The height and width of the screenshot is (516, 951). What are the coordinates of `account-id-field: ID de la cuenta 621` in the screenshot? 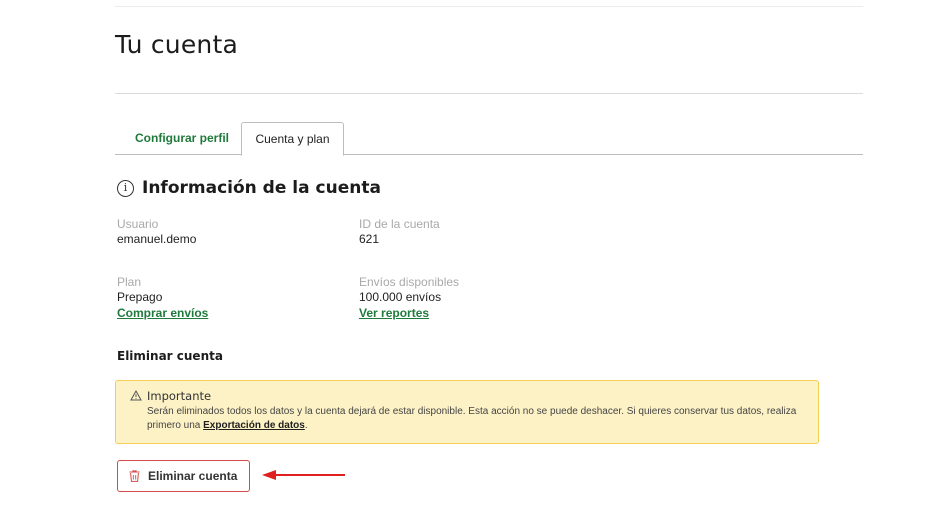 It's located at (399, 232).